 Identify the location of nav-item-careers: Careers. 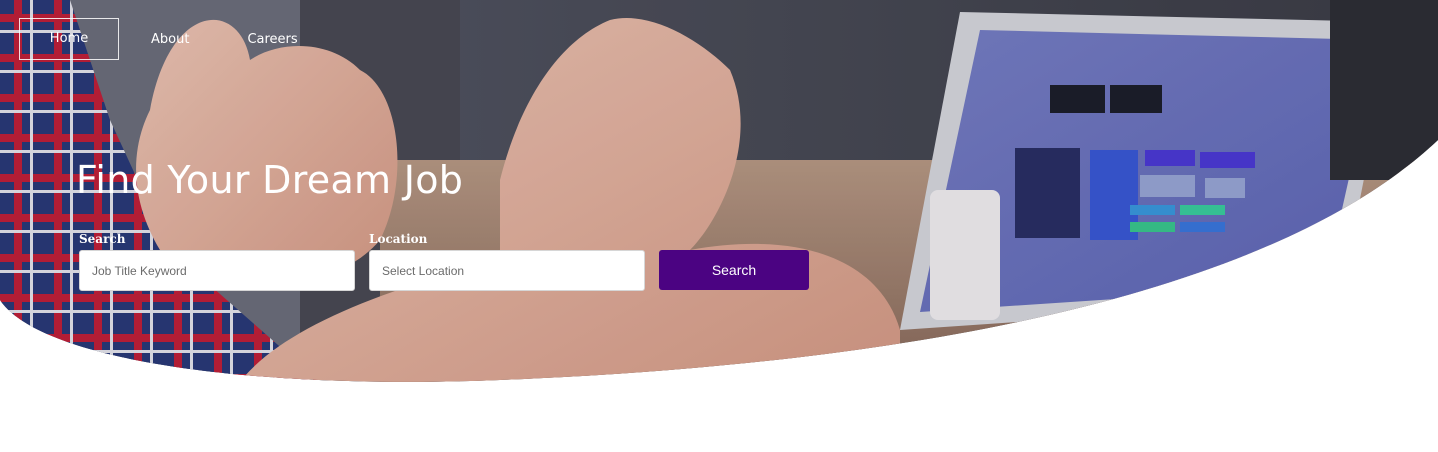
(272, 39).